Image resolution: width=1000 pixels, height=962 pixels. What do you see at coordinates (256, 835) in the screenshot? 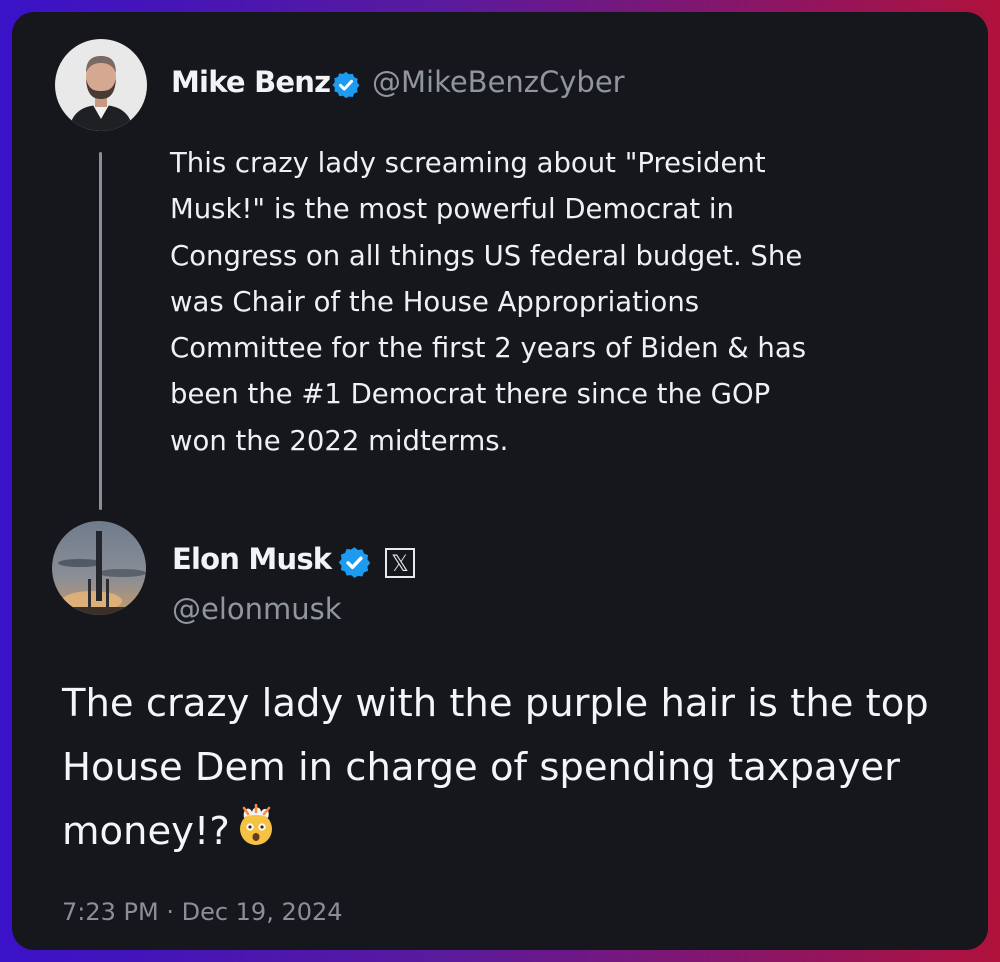
I see `exploding-head-icon` at bounding box center [256, 835].